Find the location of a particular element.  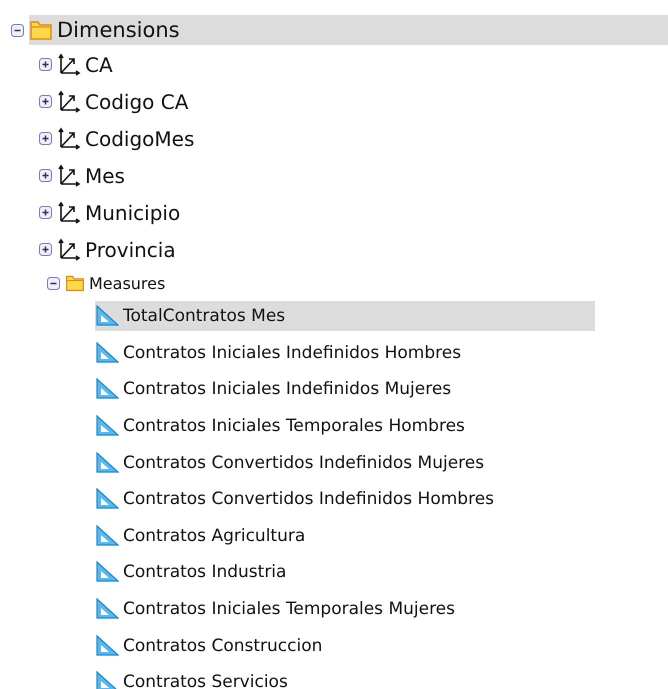

tree-item: TotalContratos Mes is located at coordinates (345, 316).